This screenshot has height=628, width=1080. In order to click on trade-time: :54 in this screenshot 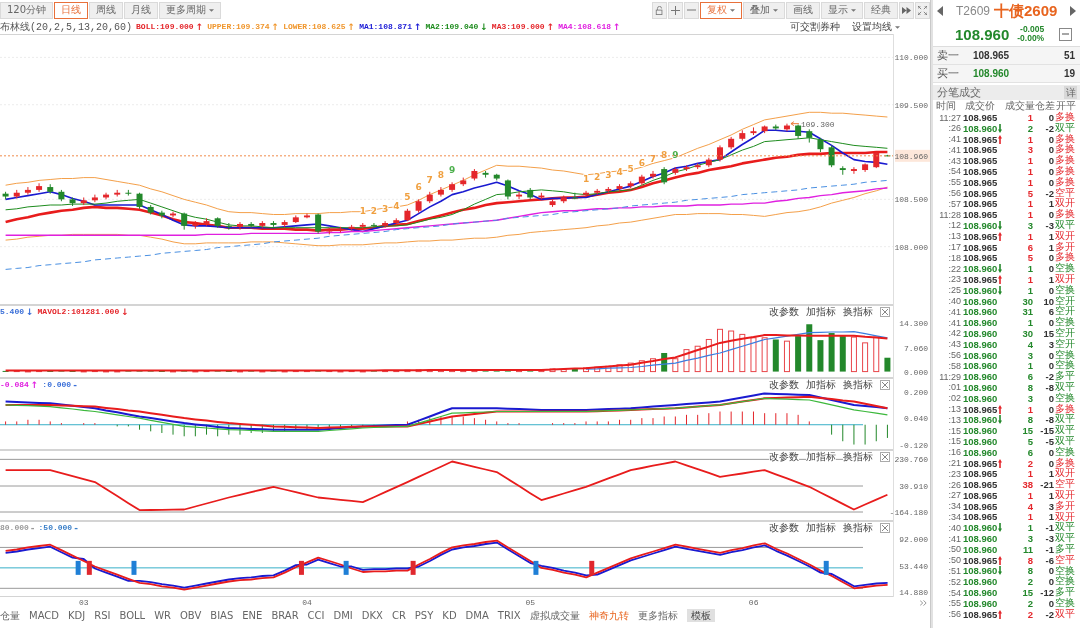, I will do `click(954, 592)`.